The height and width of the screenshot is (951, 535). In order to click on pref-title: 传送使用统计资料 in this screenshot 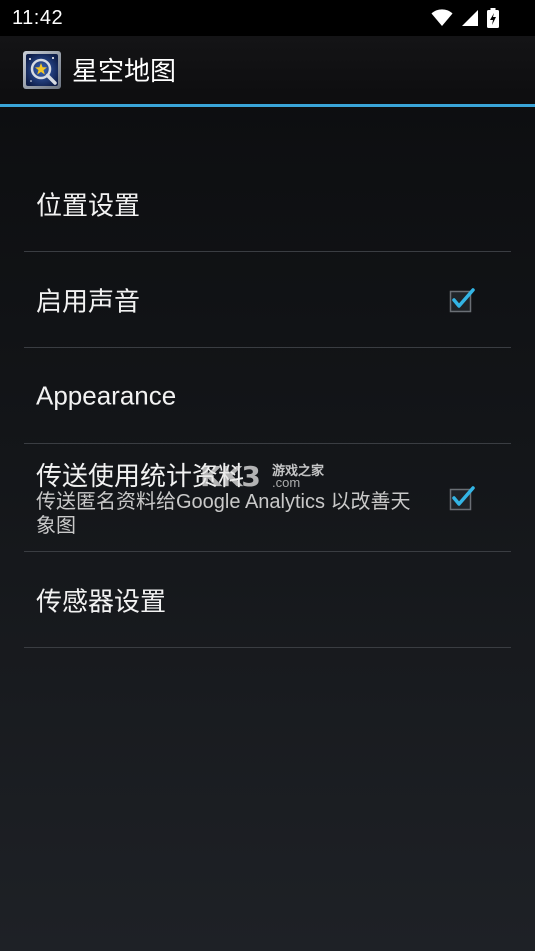, I will do `click(140, 476)`.